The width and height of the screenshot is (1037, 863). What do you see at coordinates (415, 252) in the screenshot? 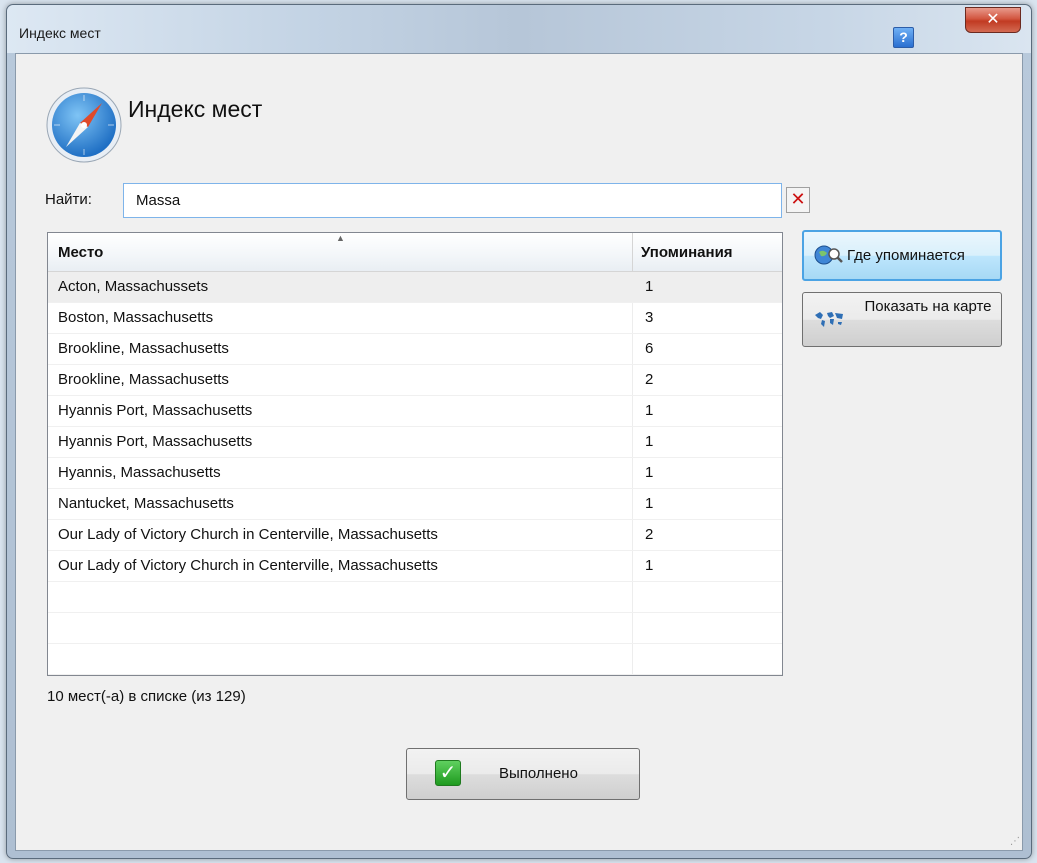
I see `table-header: ▲ Место Упоминания` at bounding box center [415, 252].